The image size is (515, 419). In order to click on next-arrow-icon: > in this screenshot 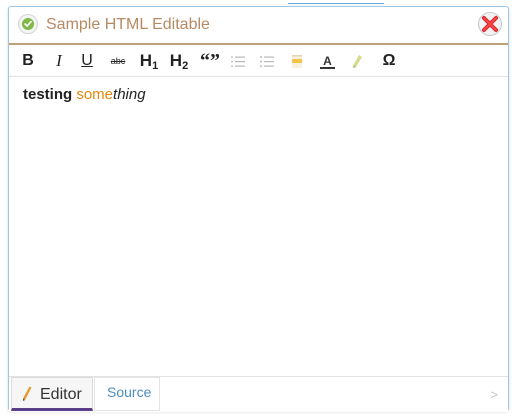, I will do `click(494, 394)`.